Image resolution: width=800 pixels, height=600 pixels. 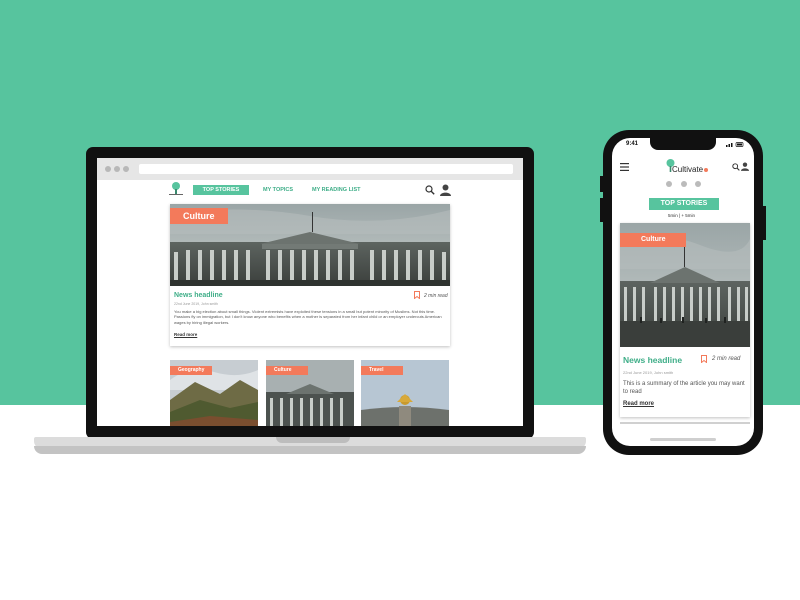 I want to click on category-tag: Geography, so click(x=191, y=370).